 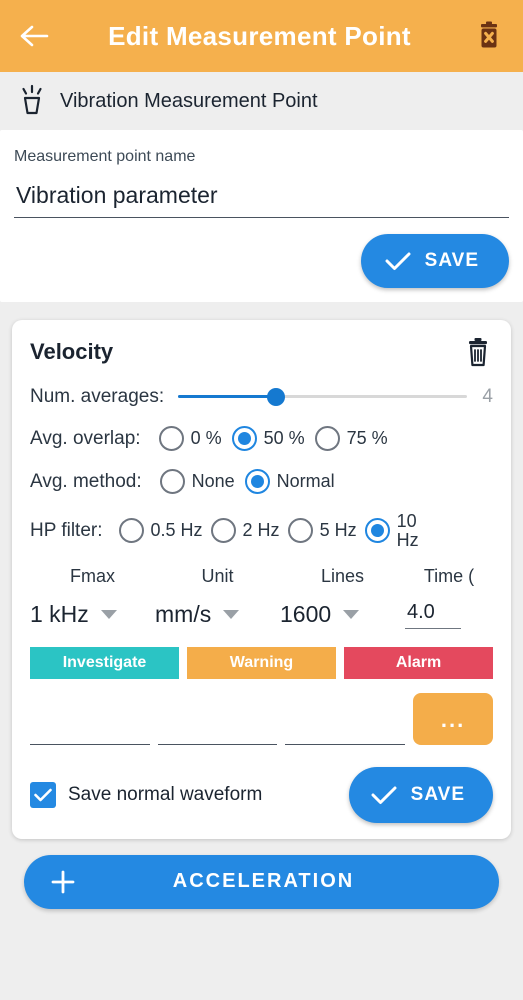 What do you see at coordinates (407, 530) in the screenshot?
I see `hp-filter-option-3-label: 10 Hz` at bounding box center [407, 530].